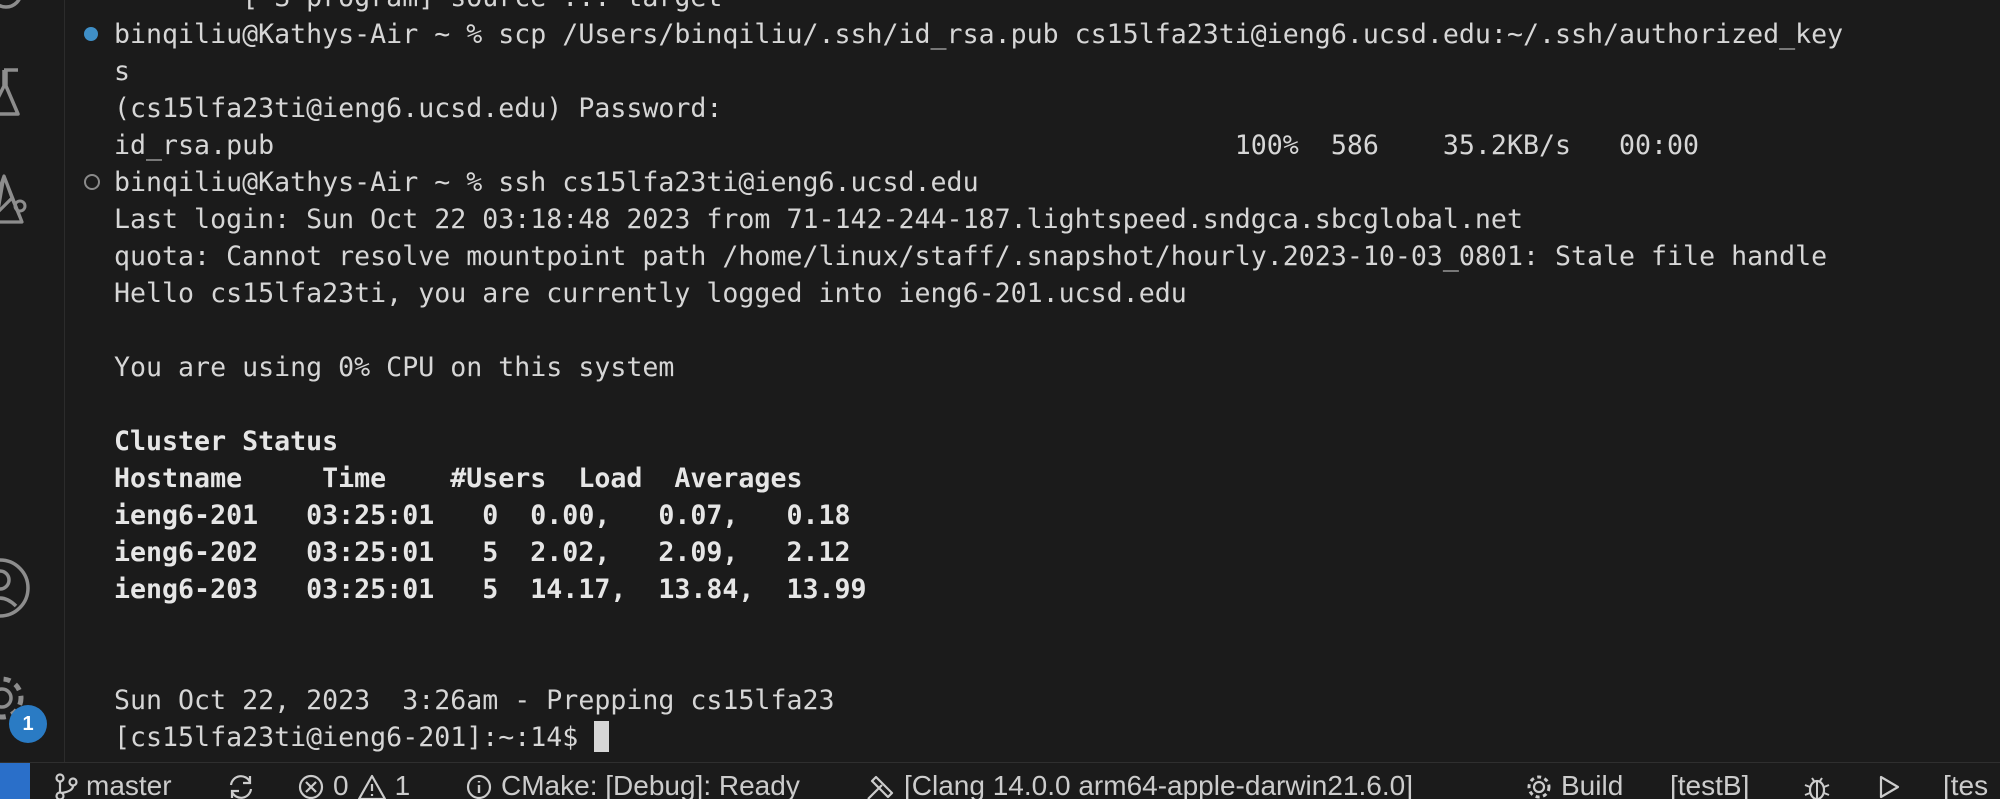 This screenshot has height=799, width=2000. Describe the element at coordinates (403, 785) in the screenshot. I see `warning-count: 1` at that location.